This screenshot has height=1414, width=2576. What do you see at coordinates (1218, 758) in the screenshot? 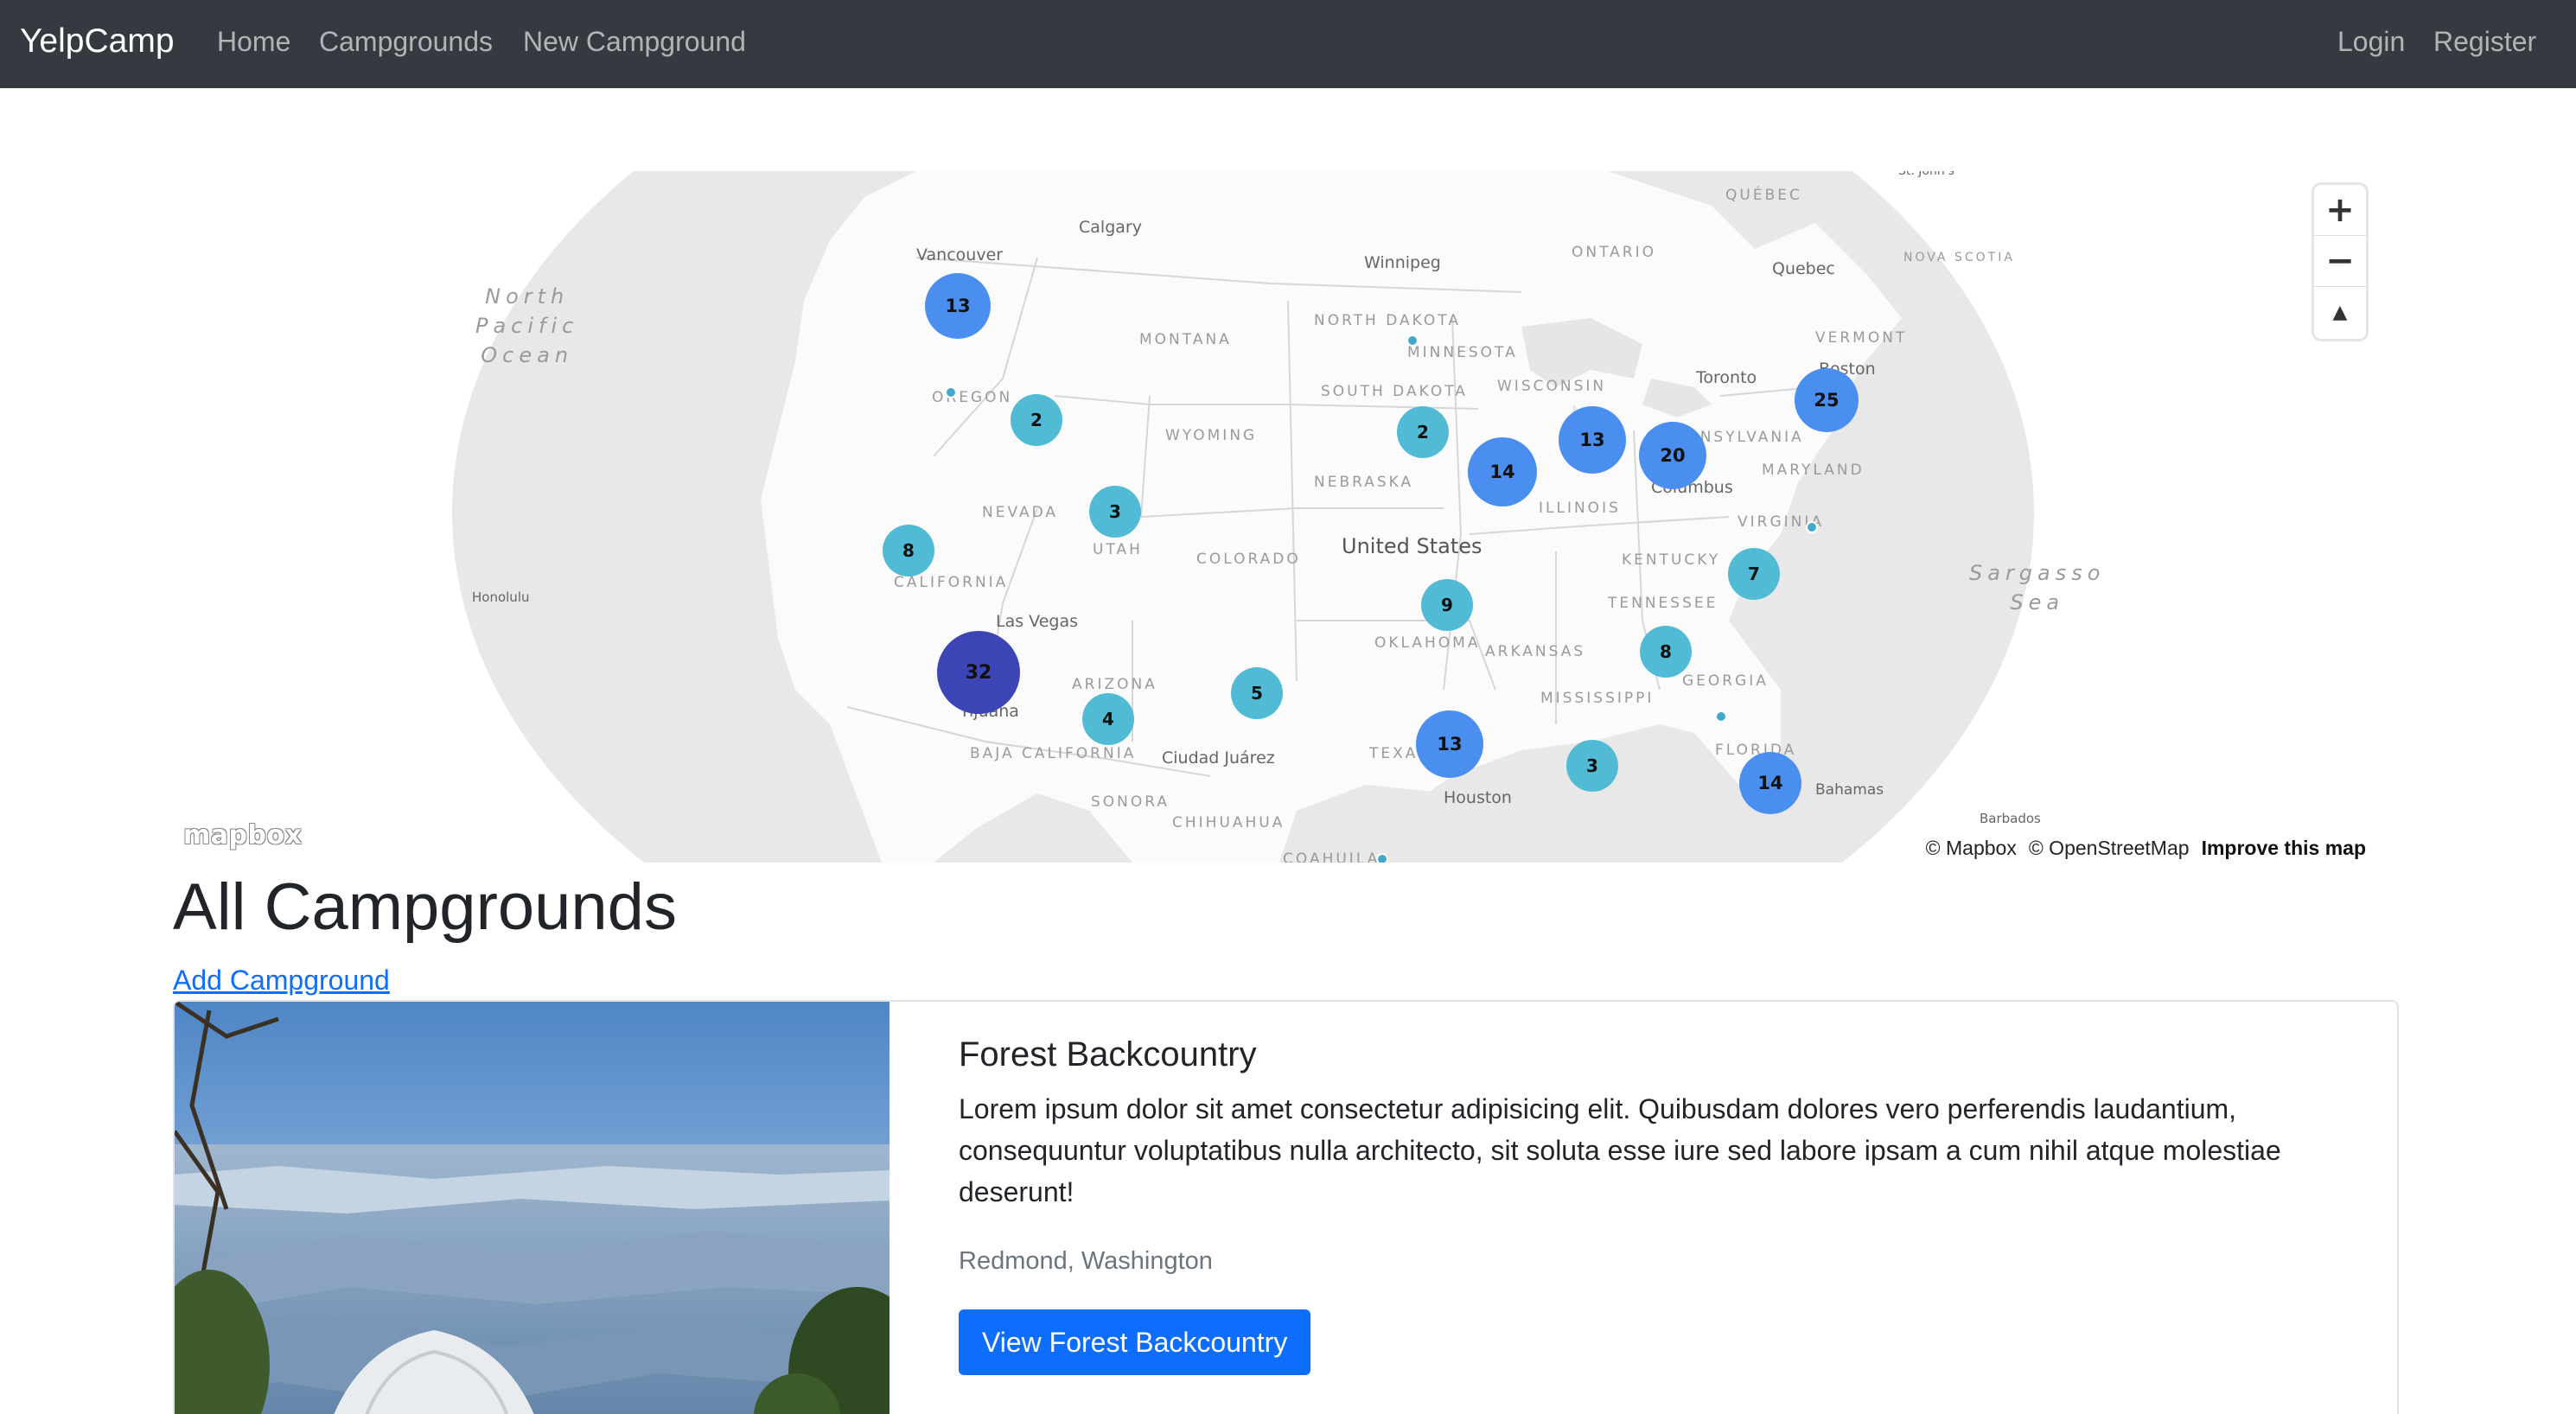
I see `city-label: Ciudad Juárez` at bounding box center [1218, 758].